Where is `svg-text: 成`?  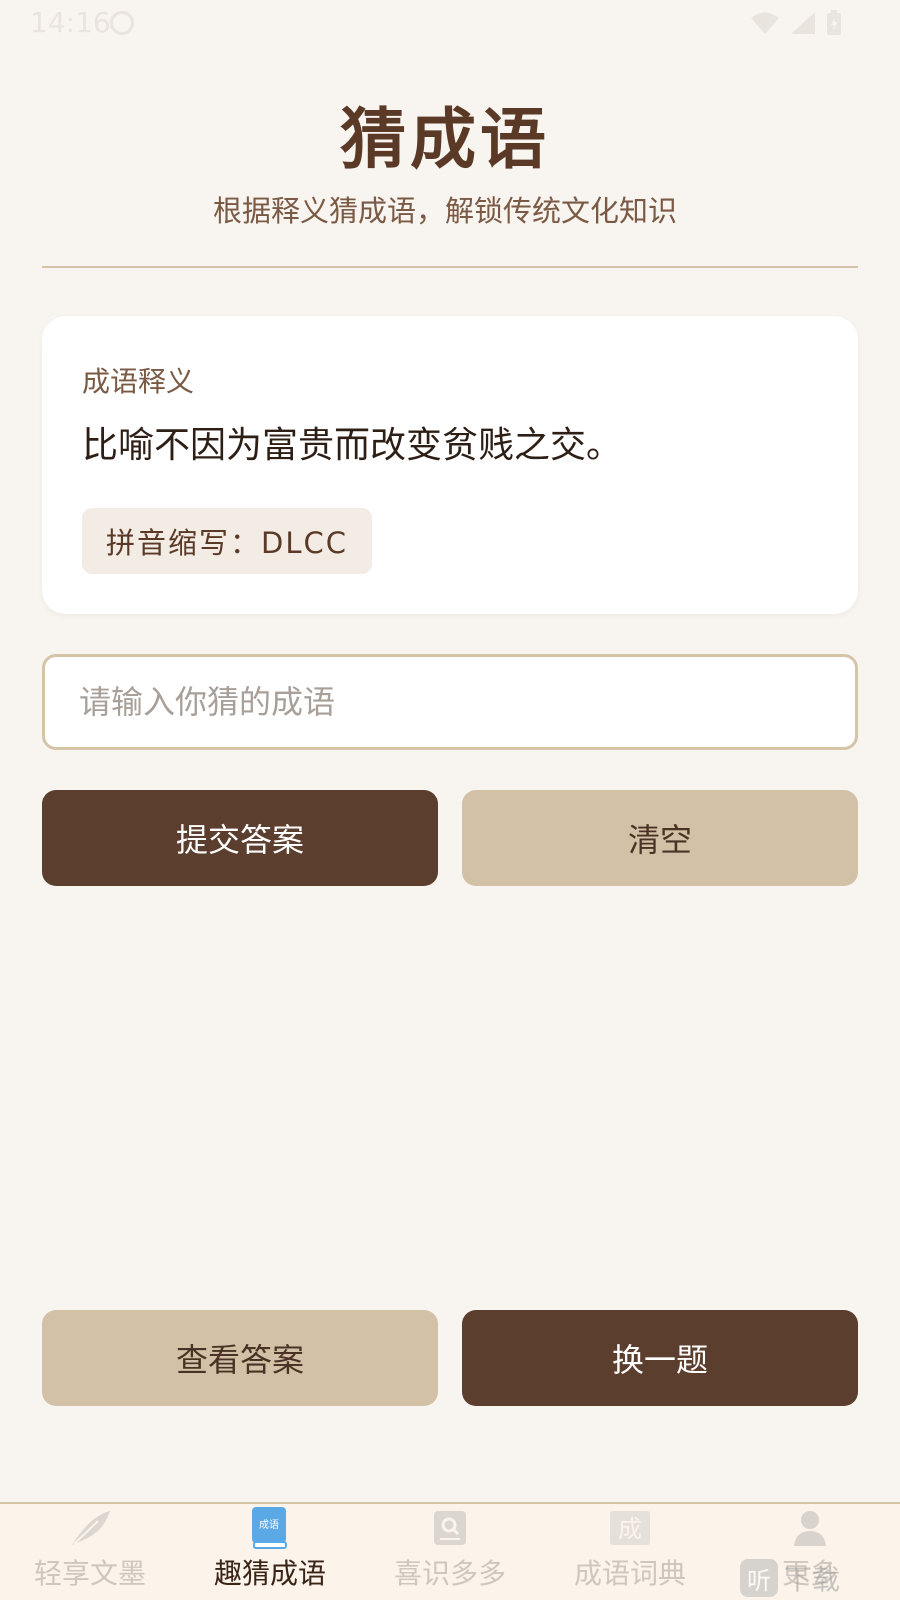
svg-text: 成 is located at coordinates (630, 1529).